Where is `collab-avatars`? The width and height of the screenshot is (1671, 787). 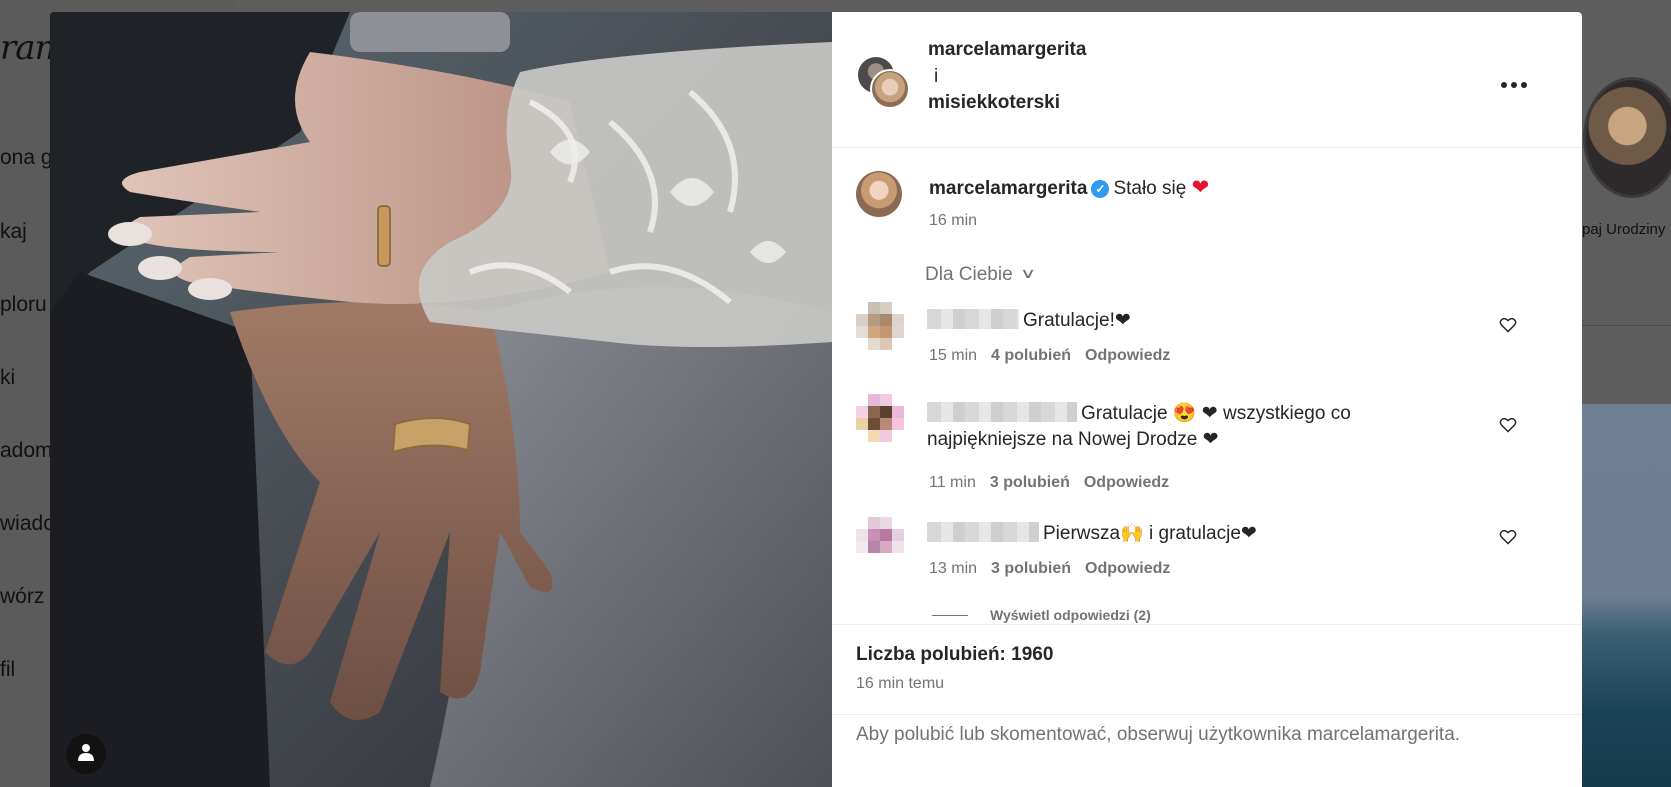 collab-avatars is located at coordinates (883, 82).